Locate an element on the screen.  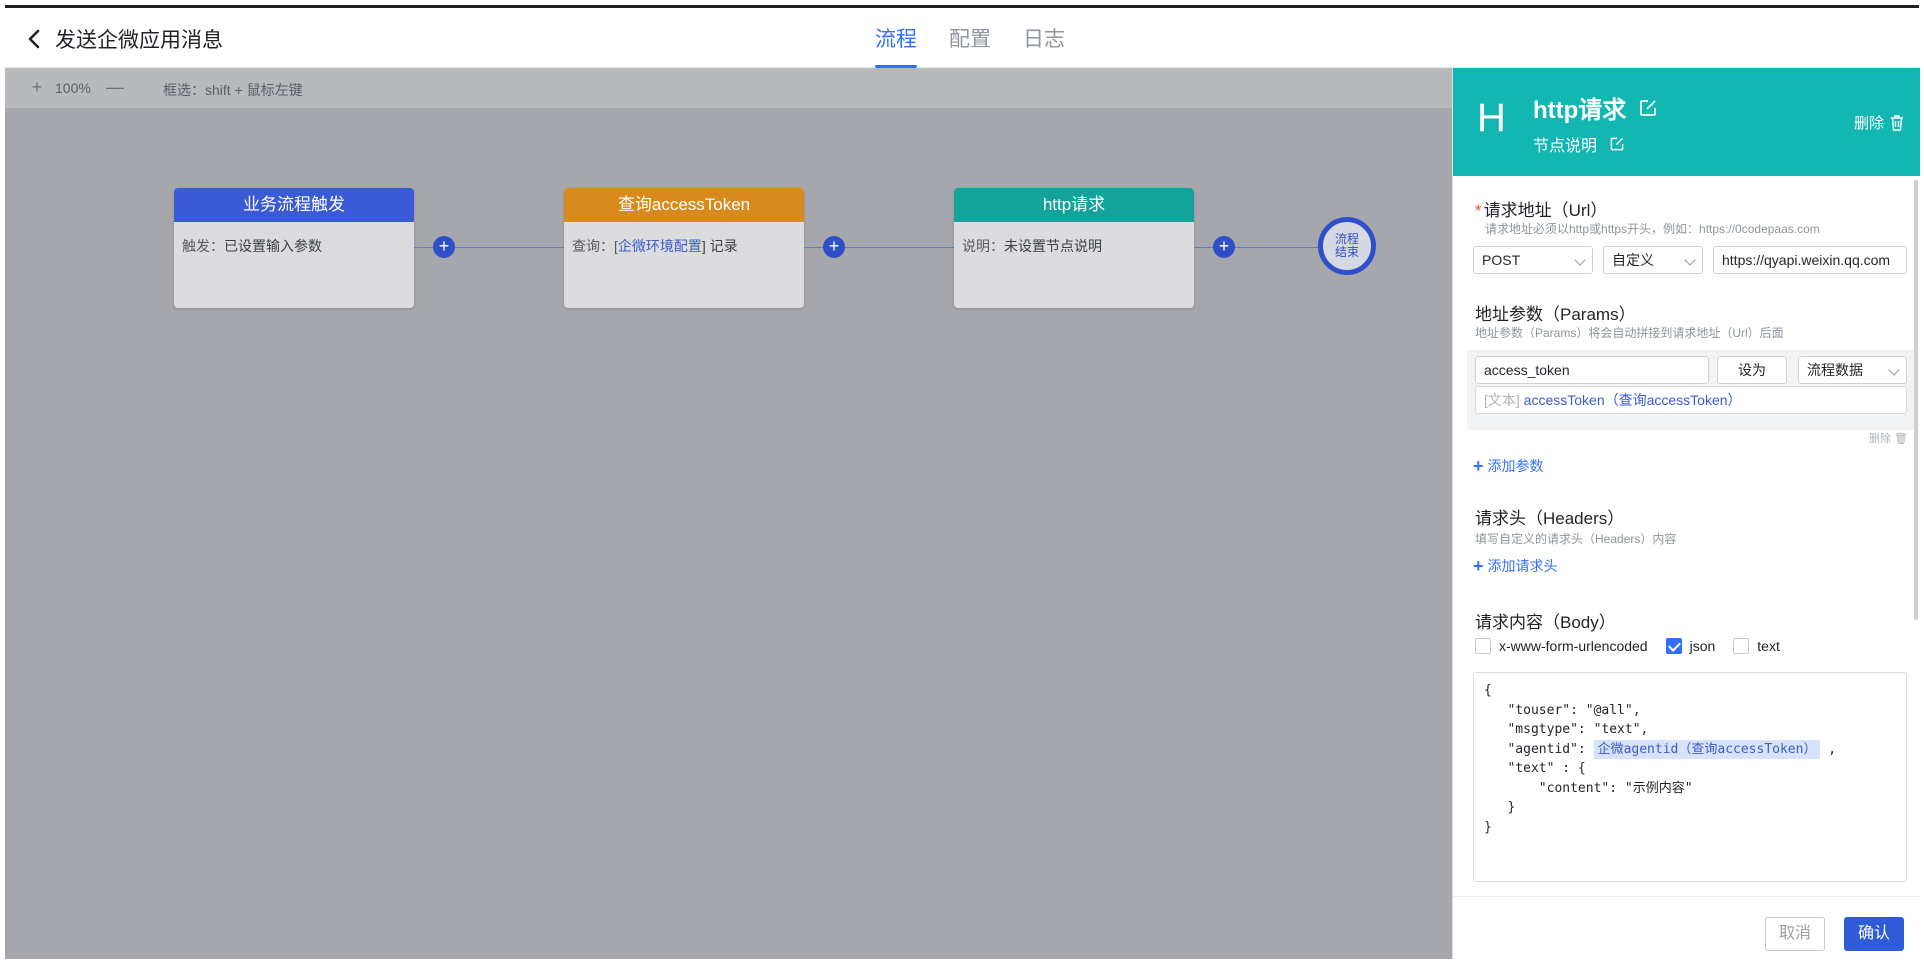
canvas-toolbar: + 100% — 框选：shift + 鼠标左键 is located at coordinates (728, 88).